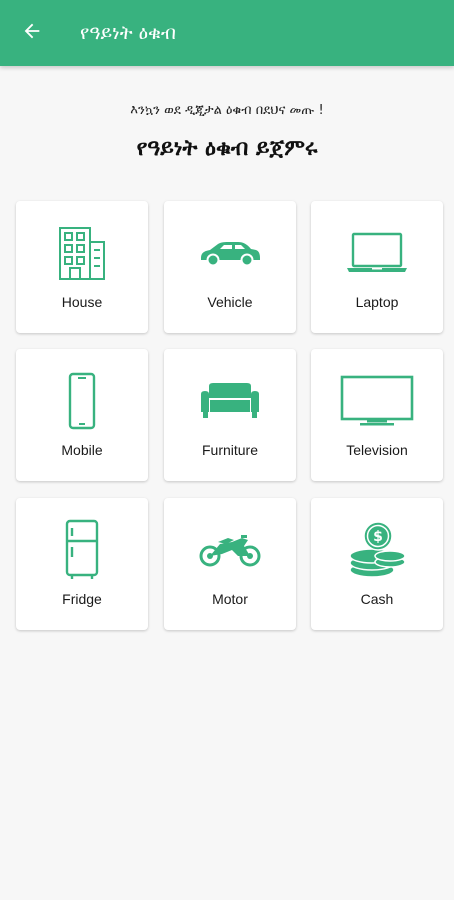 This screenshot has height=900, width=454. Describe the element at coordinates (377, 302) in the screenshot. I see `category-label: Laptop` at that location.